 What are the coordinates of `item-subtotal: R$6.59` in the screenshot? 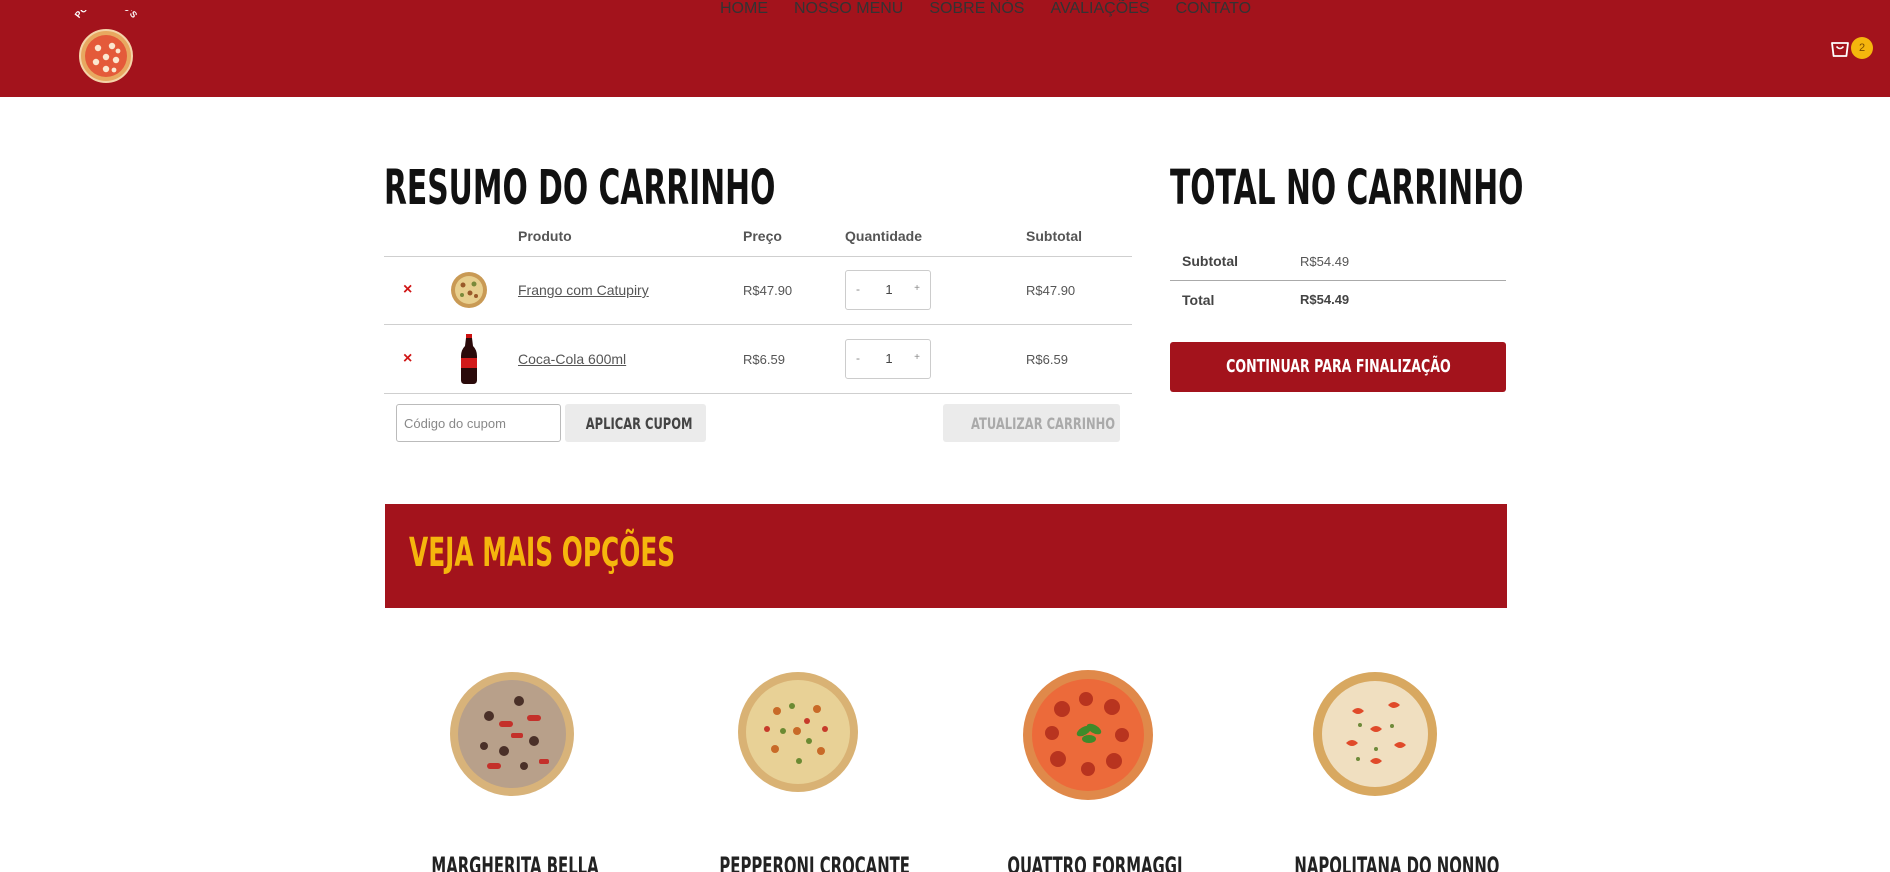 It's located at (1047, 359).